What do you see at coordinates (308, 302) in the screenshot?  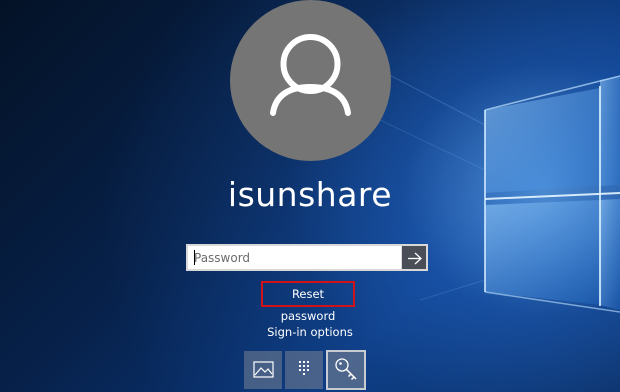 I see `reset-password-link: Reset password` at bounding box center [308, 302].